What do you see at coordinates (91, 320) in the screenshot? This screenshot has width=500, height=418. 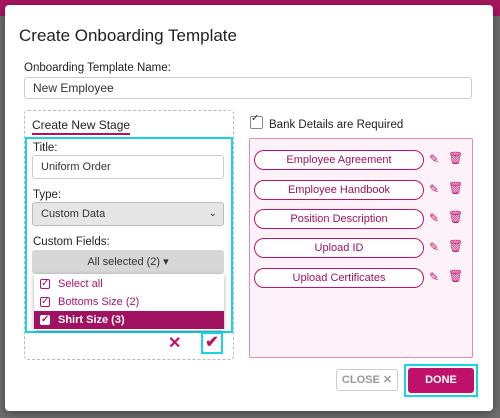 I see `option-label: Shirt Size (3)` at bounding box center [91, 320].